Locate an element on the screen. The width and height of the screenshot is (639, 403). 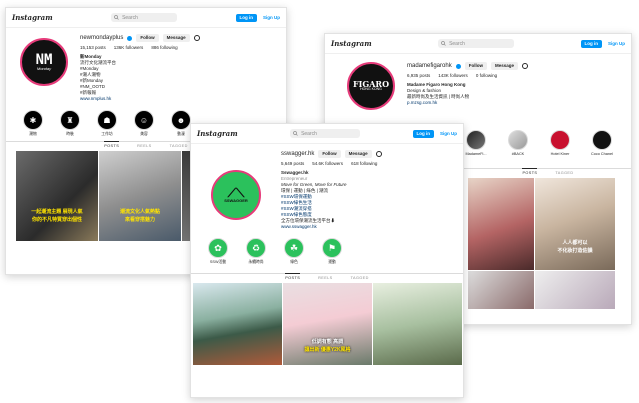
highlight-item: ♻ 永續時尚 is located at coordinates (256, 251).